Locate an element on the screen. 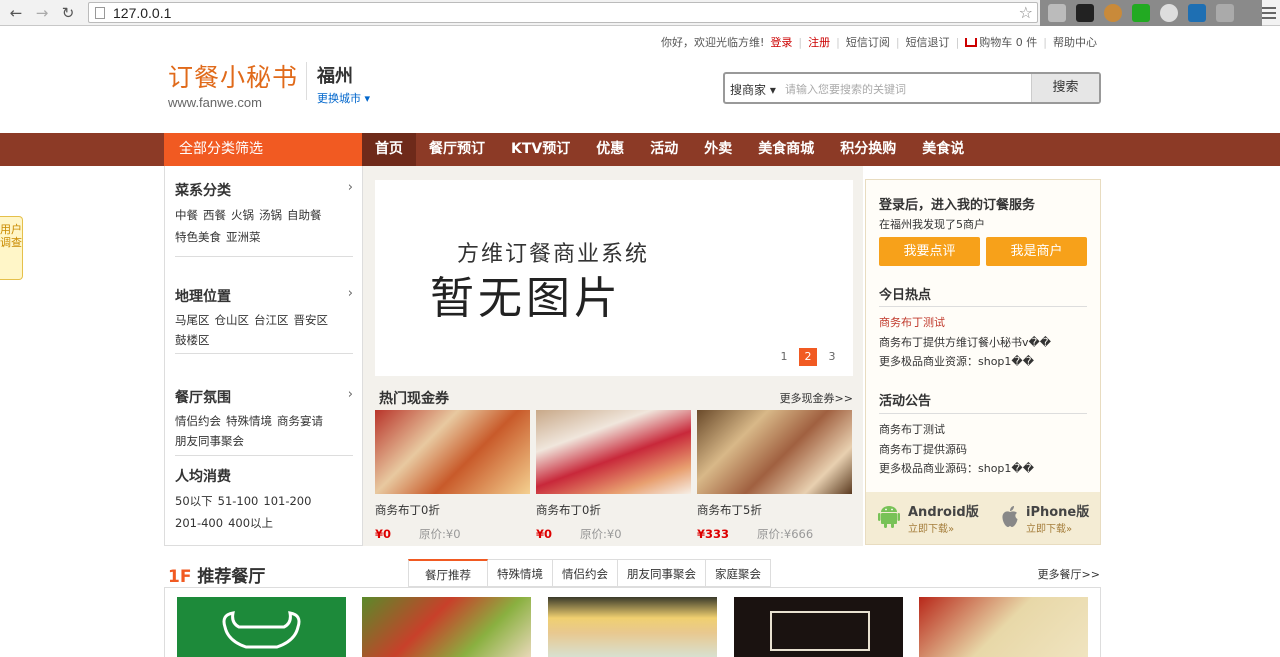  nav-item-home: 首页 is located at coordinates (389, 149).